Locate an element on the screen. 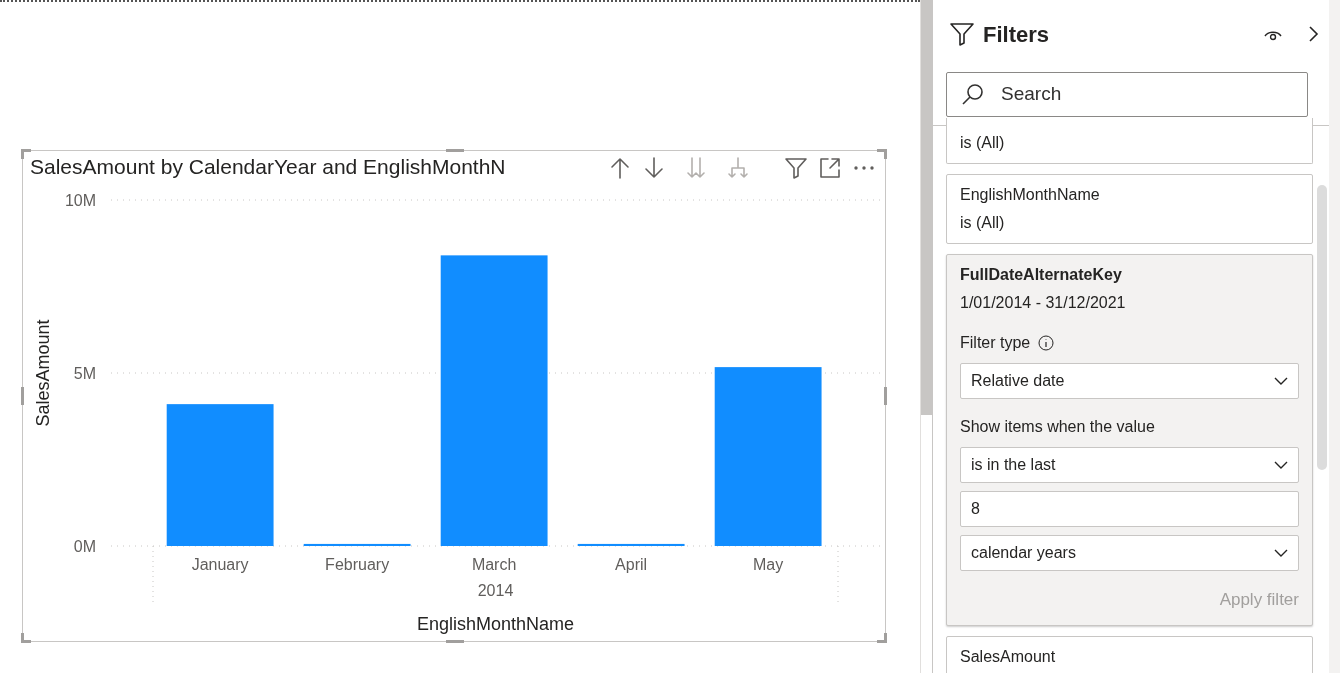 Image resolution: width=1341 pixels, height=673 pixels. dropdown: is in the last is located at coordinates (1129, 465).